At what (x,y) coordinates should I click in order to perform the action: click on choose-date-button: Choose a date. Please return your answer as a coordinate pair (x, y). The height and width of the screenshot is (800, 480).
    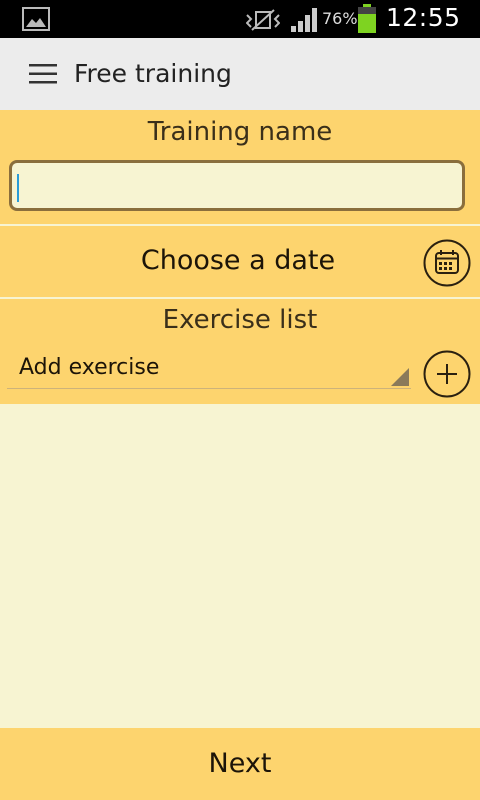
    Looking at the image, I should click on (240, 261).